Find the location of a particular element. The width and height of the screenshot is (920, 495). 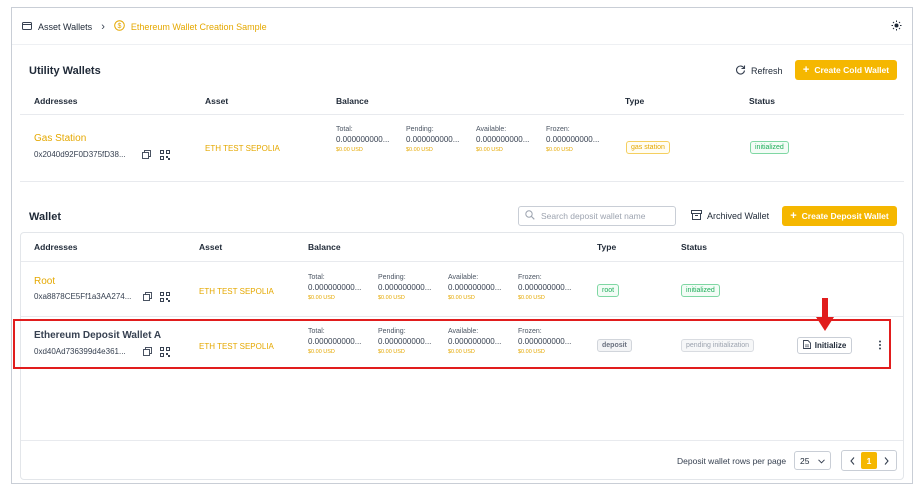

initialize-button: Initialize is located at coordinates (824, 345).